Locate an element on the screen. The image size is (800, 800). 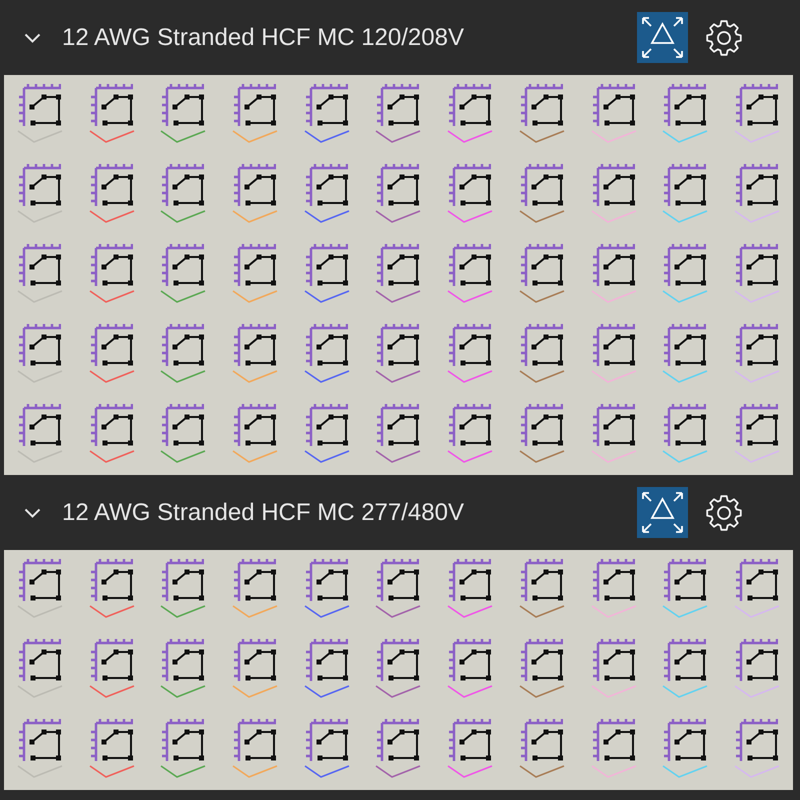
section-title: 12 AWG Stranded HCF MC 120/208V is located at coordinates (263, 38).